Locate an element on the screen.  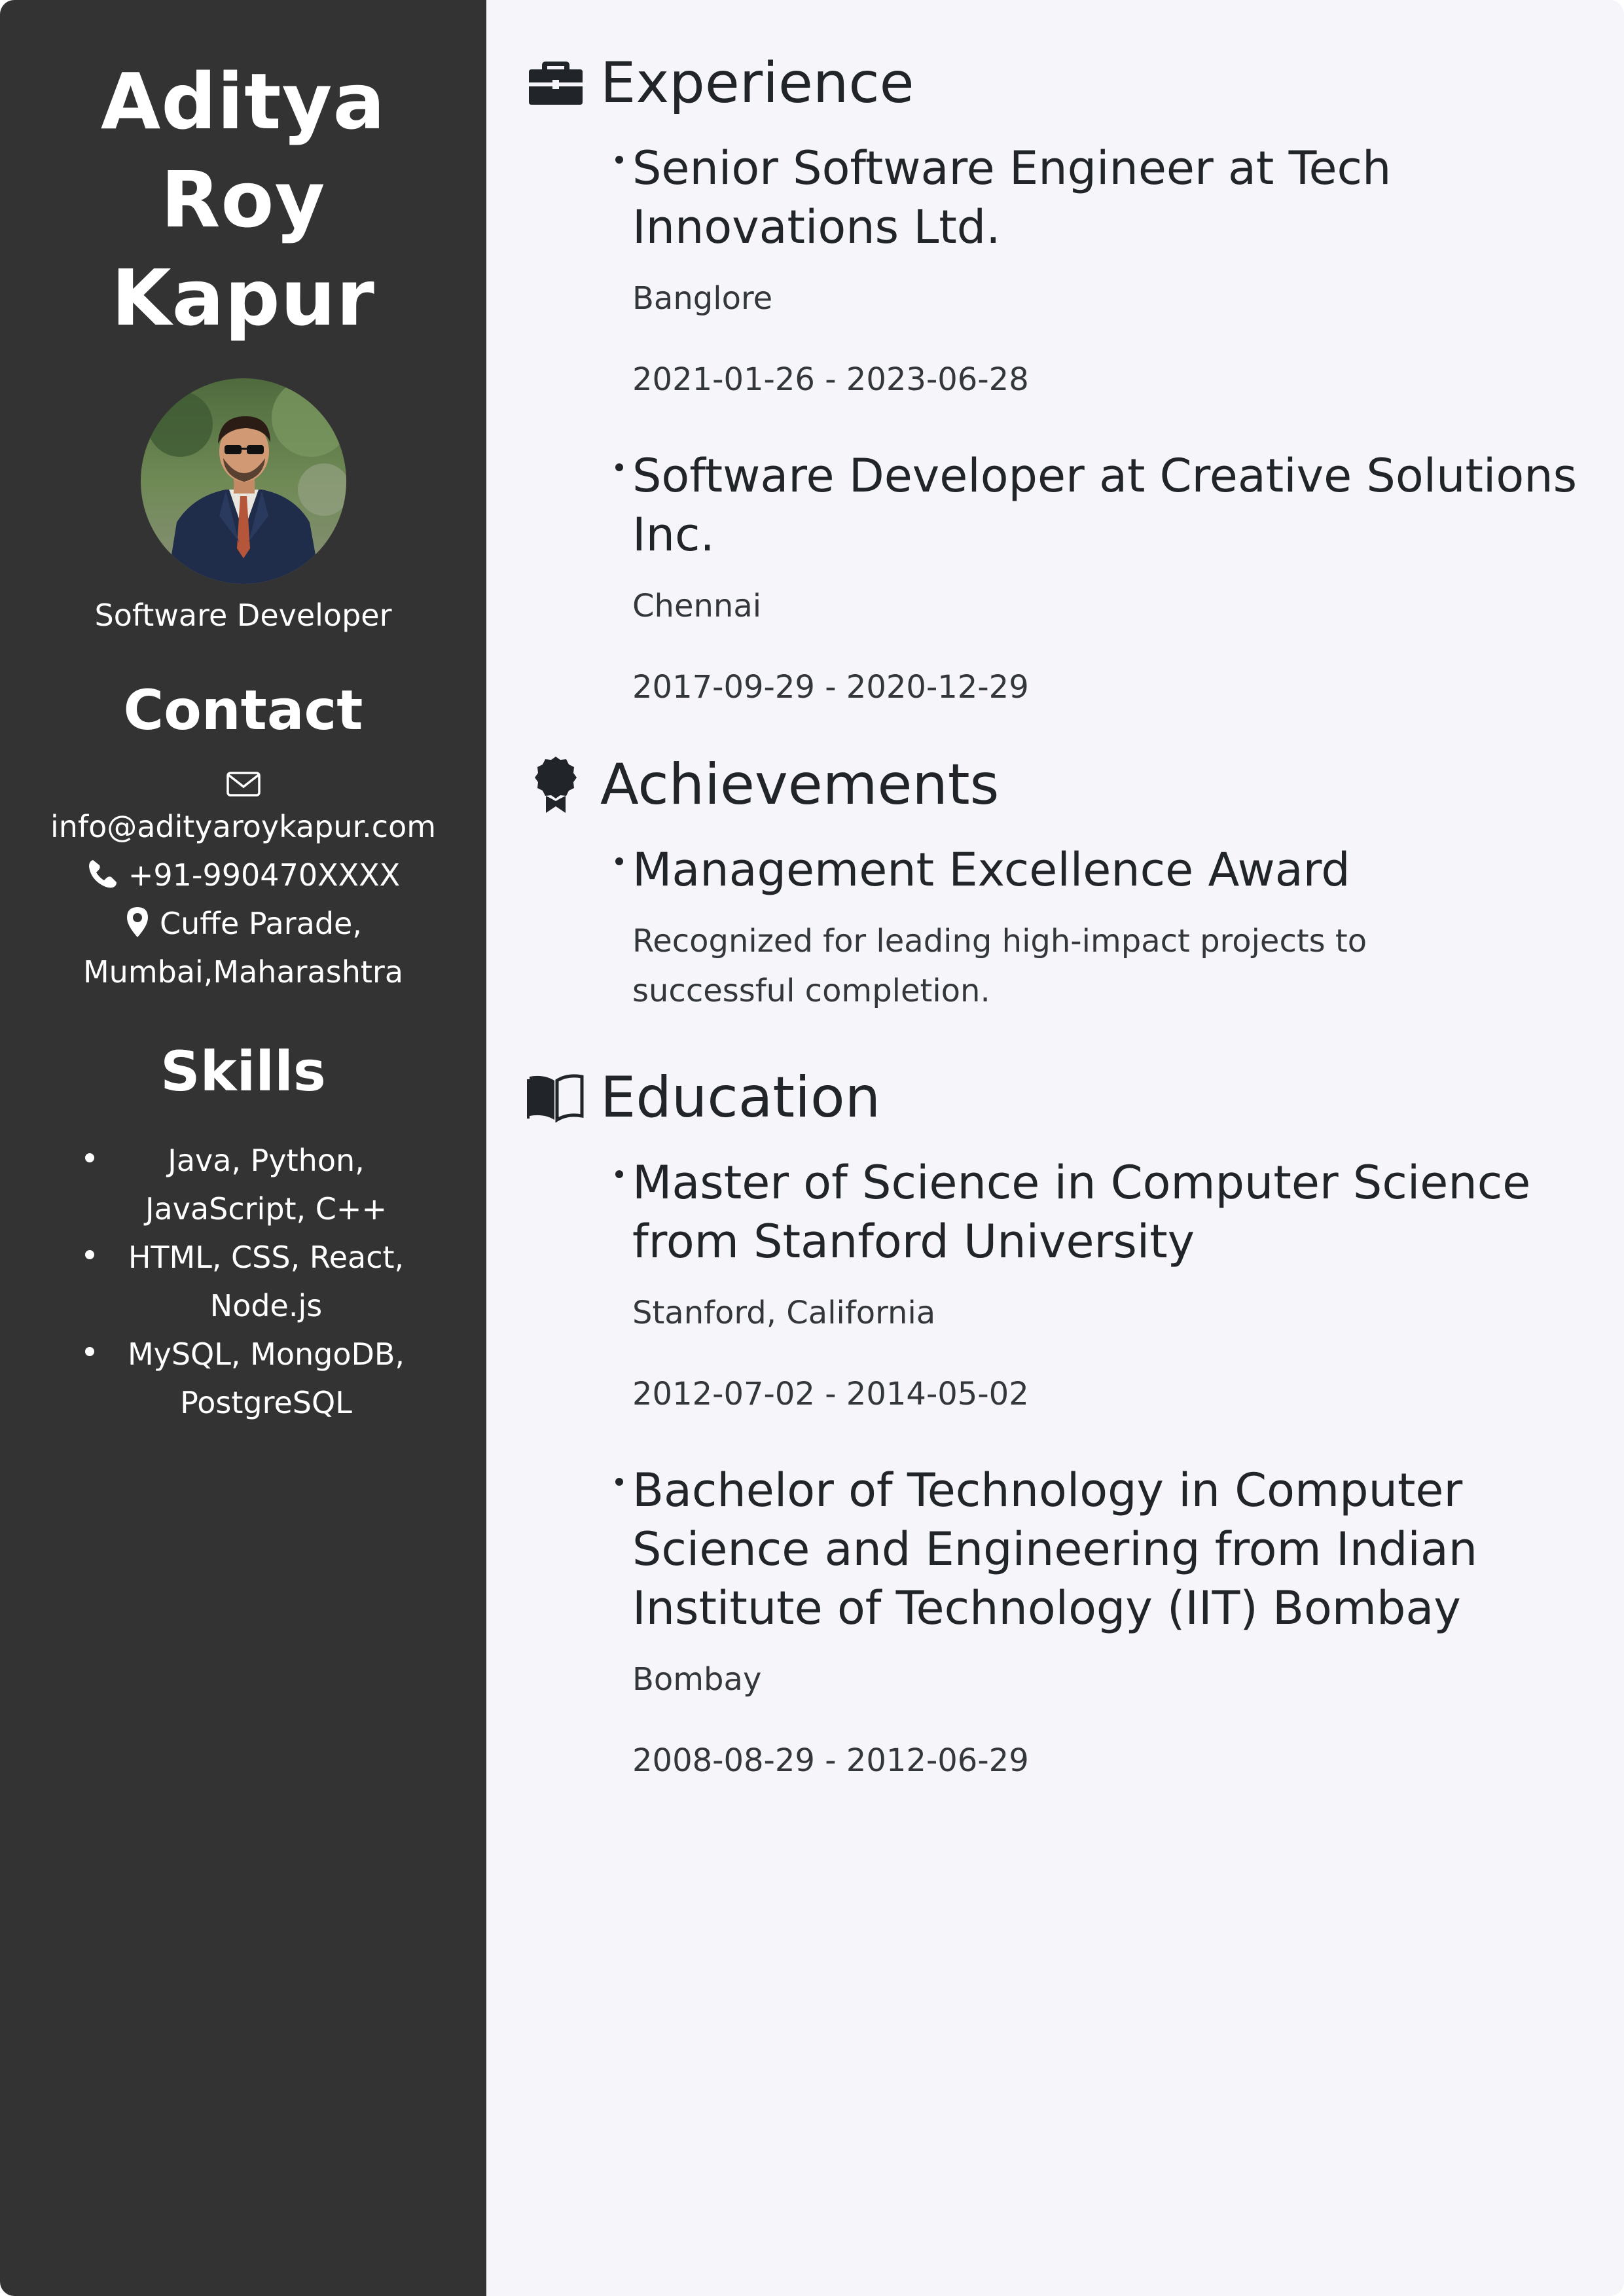
entry-dates: 2012-07-02 - 2014-05-02 is located at coordinates (830, 1394).